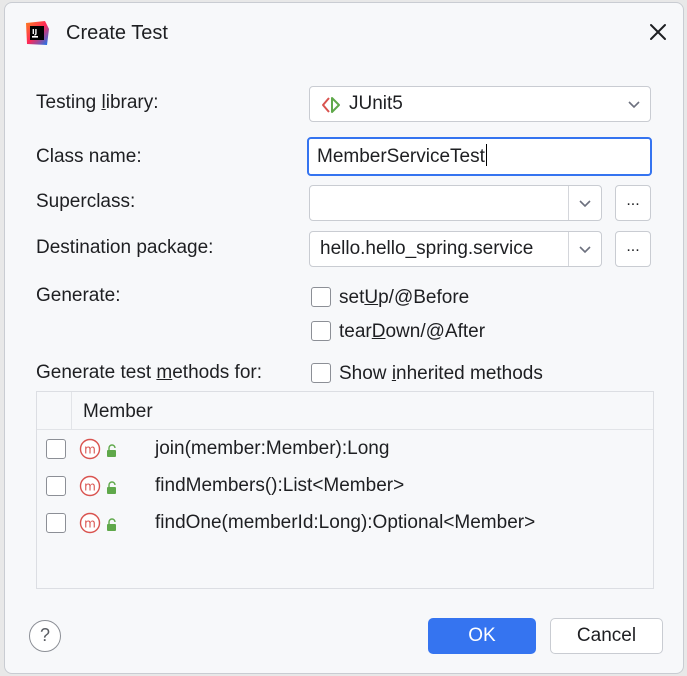  I want to click on table-row: m findMembers():List<Member>, so click(345, 486).